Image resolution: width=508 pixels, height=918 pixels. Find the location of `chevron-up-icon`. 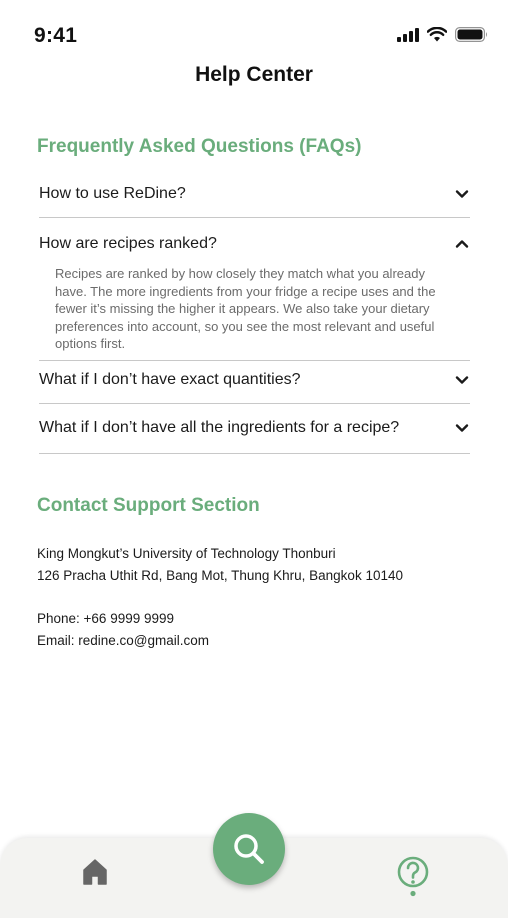

chevron-up-icon is located at coordinates (462, 244).